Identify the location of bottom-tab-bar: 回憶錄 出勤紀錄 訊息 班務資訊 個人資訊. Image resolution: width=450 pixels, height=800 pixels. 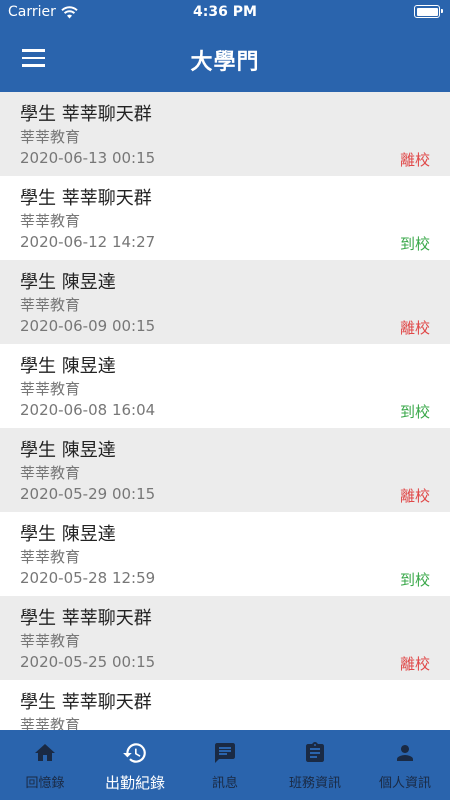
(225, 765).